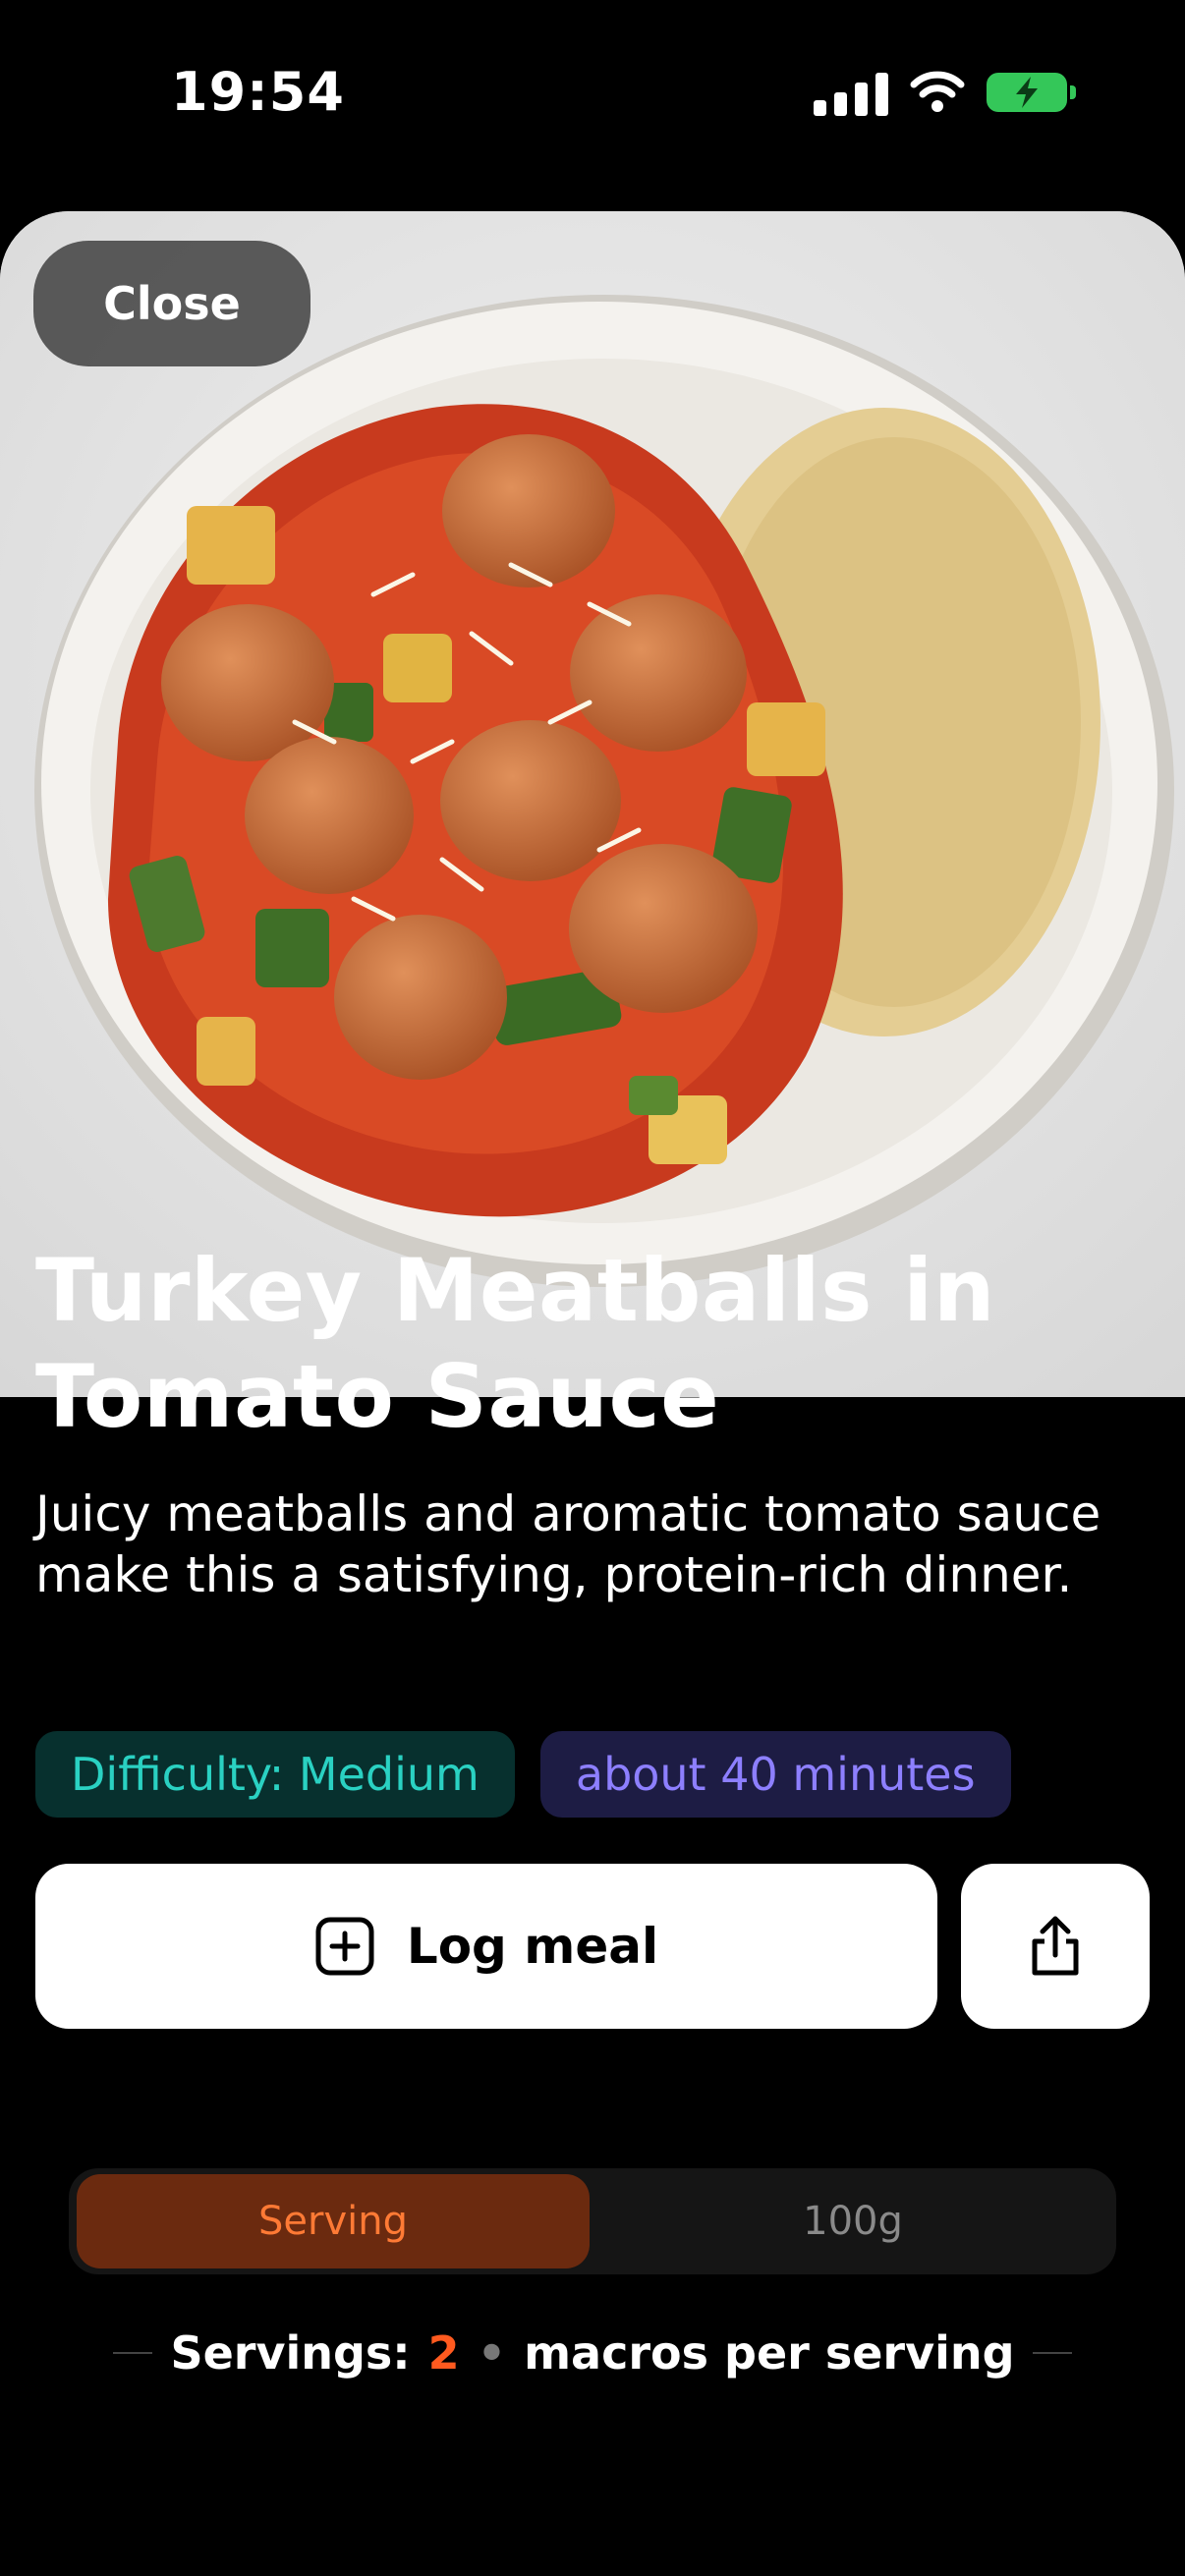 Image resolution: width=1185 pixels, height=2576 pixels. What do you see at coordinates (1052, 2353) in the screenshot?
I see `divider-right` at bounding box center [1052, 2353].